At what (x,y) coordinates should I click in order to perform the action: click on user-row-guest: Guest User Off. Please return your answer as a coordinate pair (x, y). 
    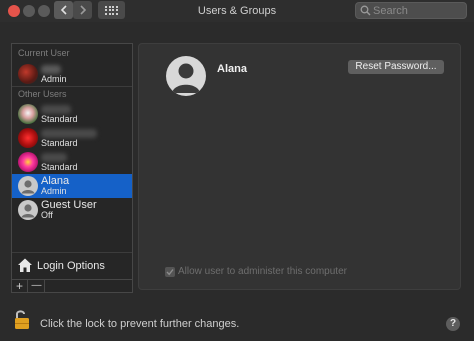
    Looking at the image, I should click on (72, 210).